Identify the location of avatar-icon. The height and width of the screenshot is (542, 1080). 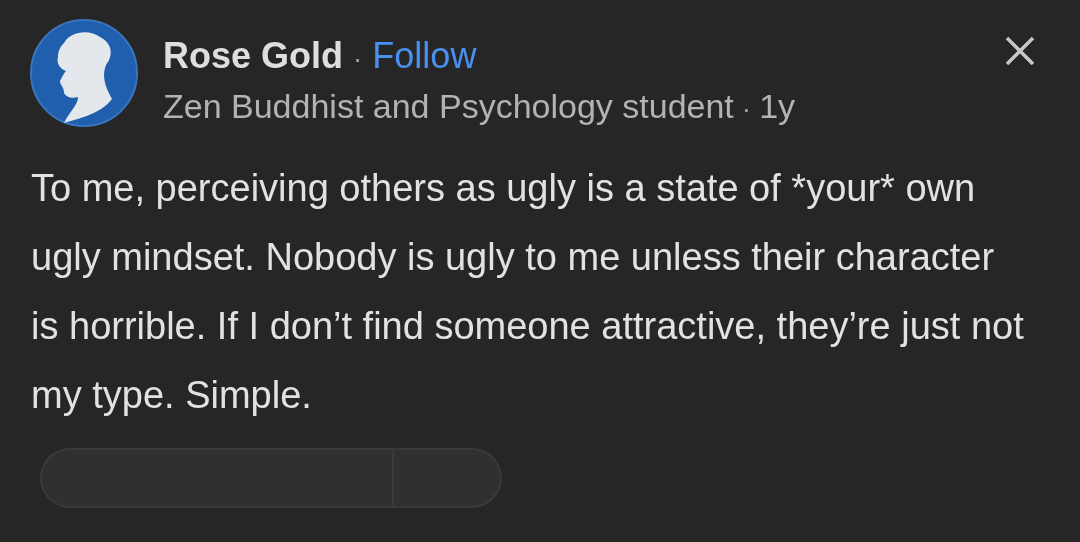
(84, 73).